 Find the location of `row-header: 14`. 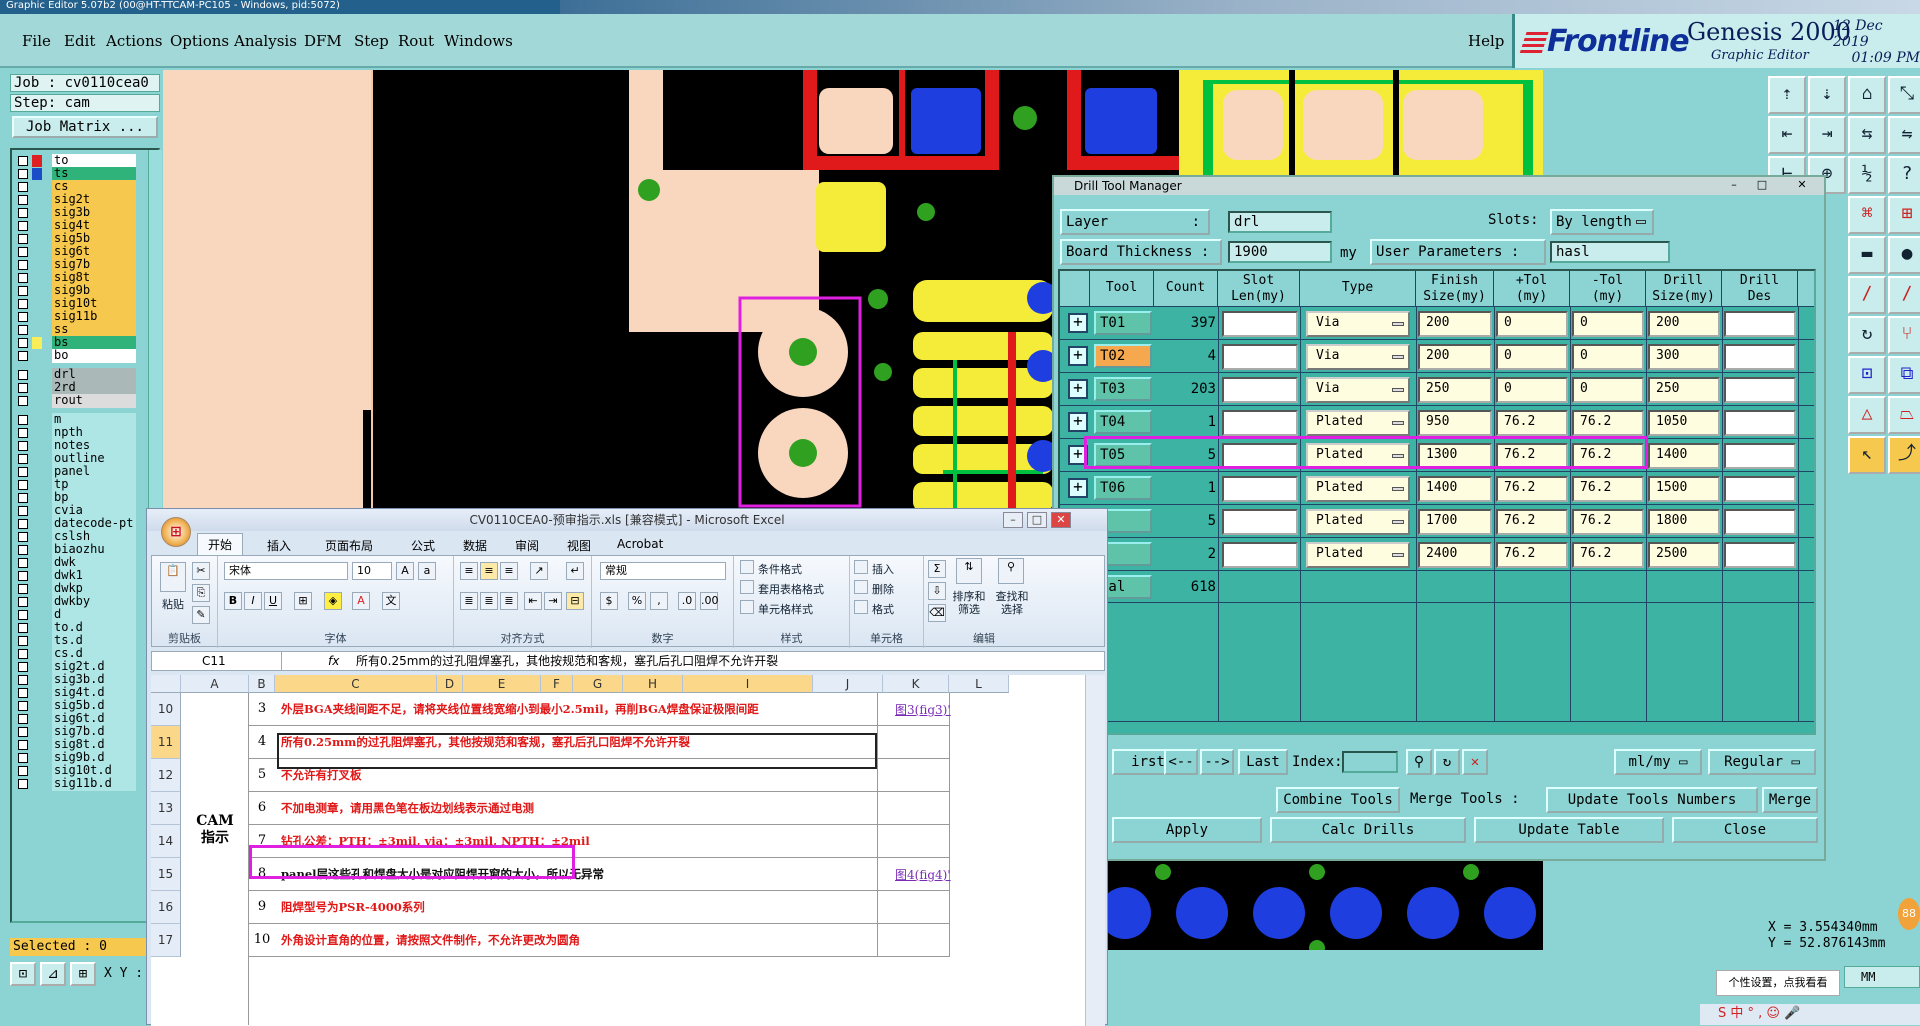

row-header: 14 is located at coordinates (166, 841).